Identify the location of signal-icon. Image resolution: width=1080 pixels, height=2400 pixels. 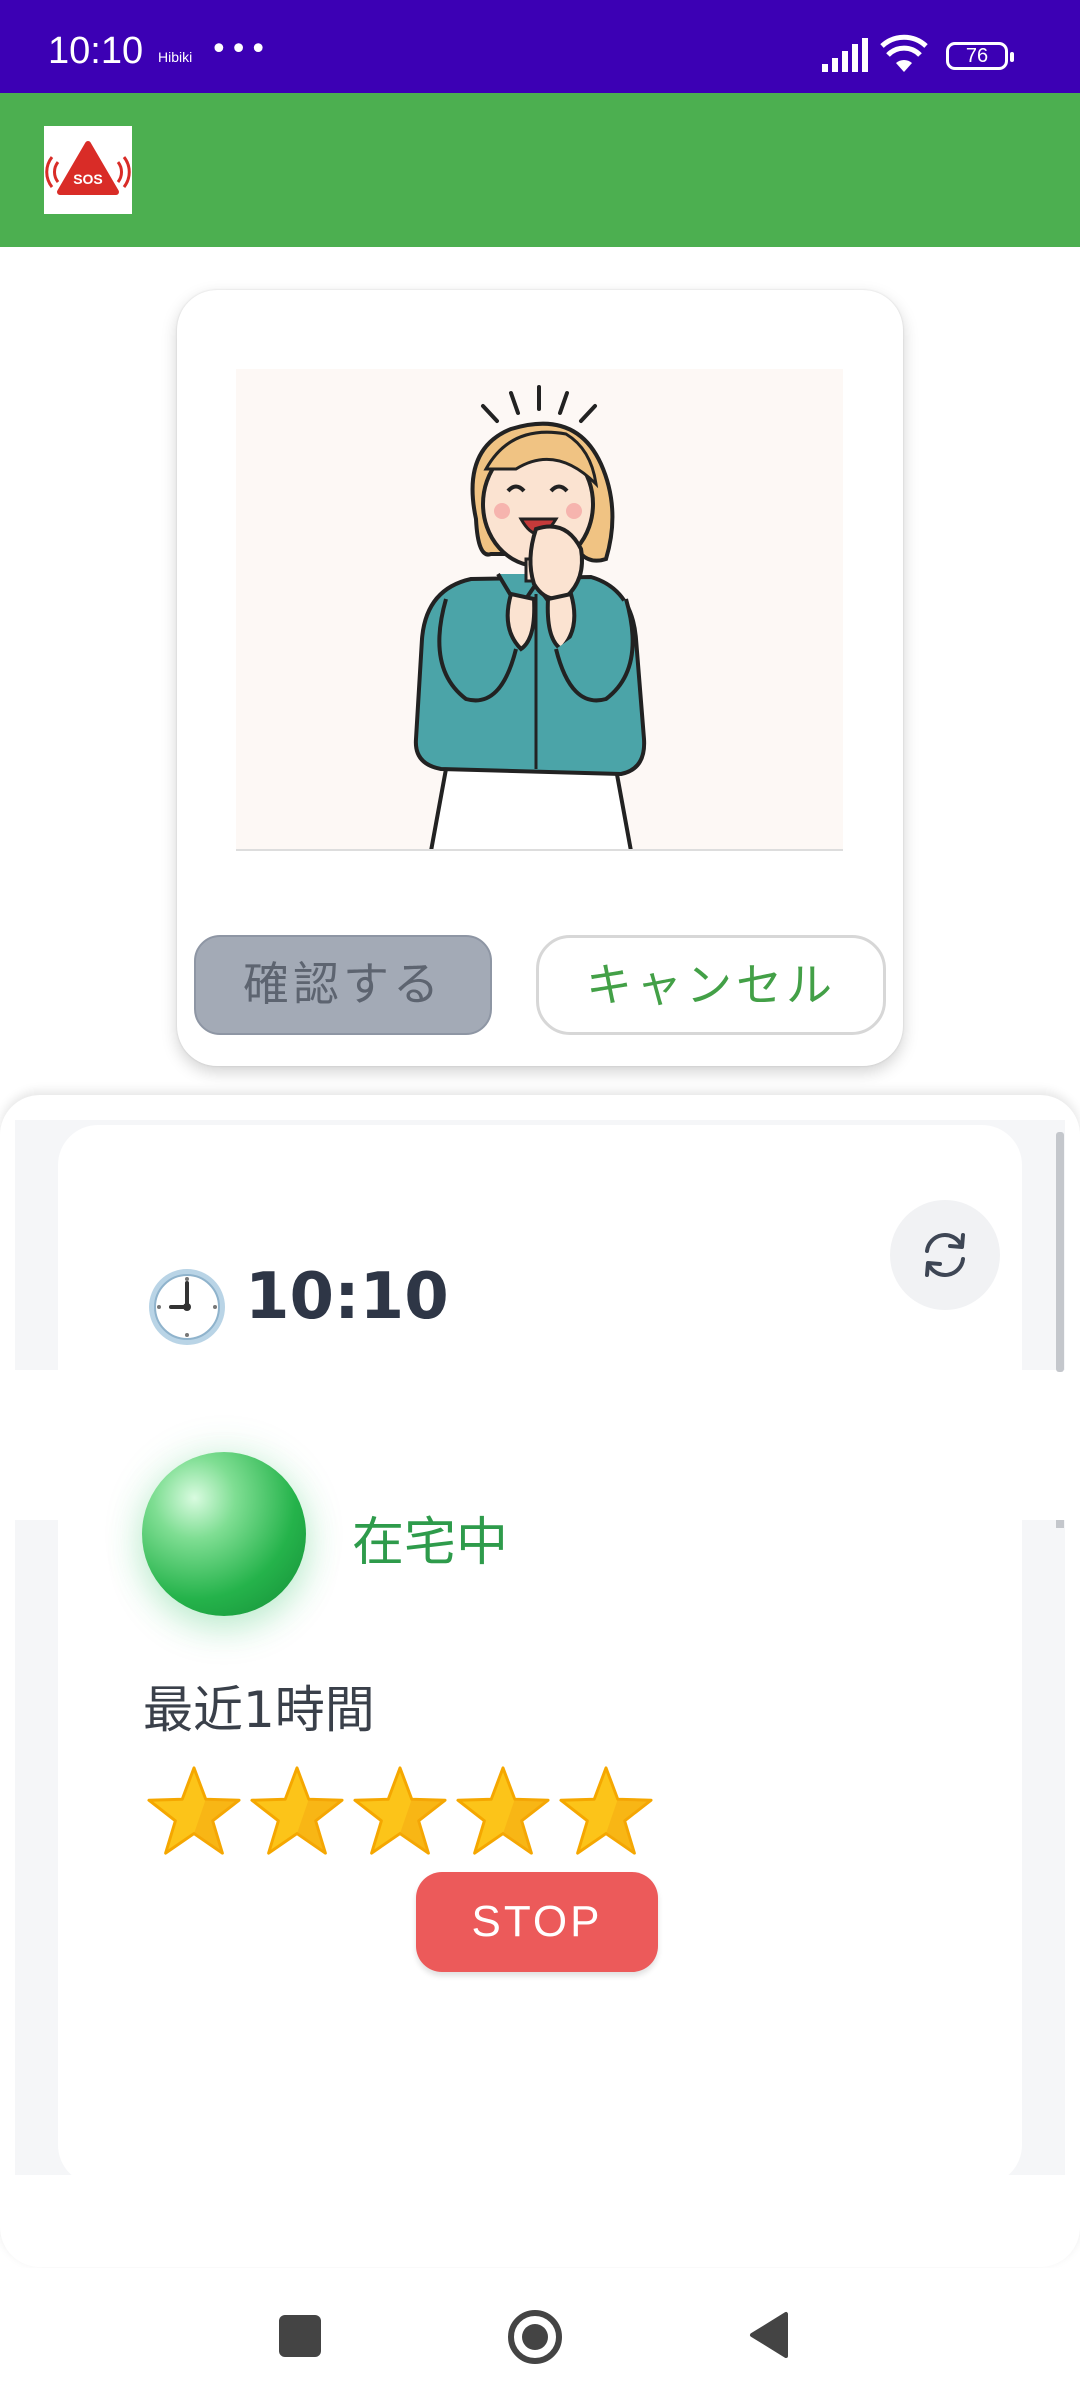
(845, 55).